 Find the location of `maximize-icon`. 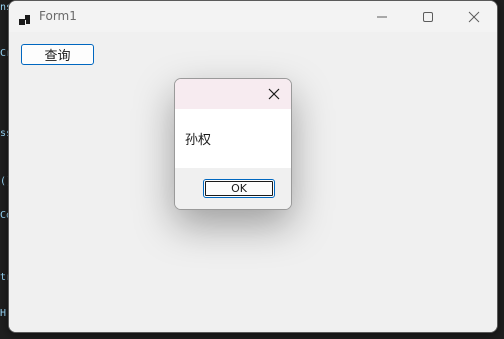

maximize-icon is located at coordinates (428, 16).